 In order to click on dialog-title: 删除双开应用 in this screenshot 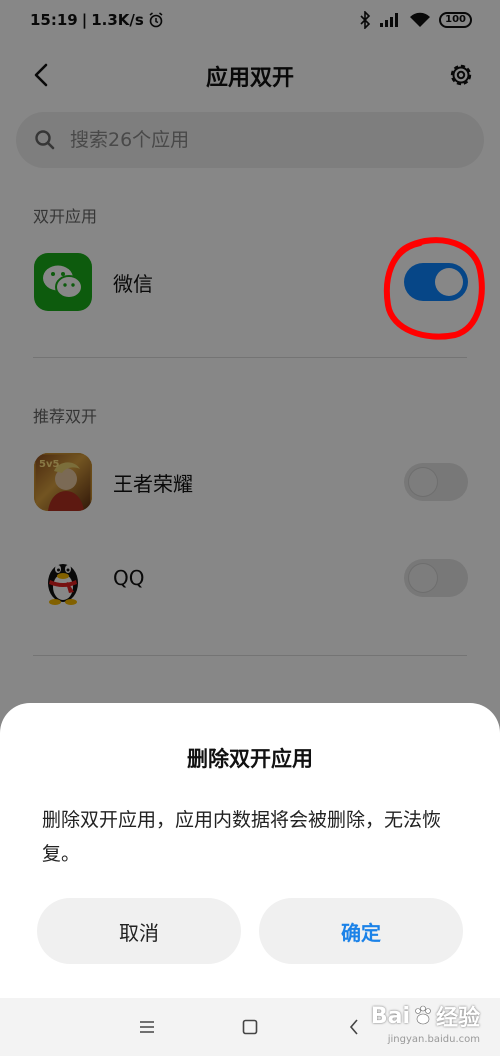, I will do `click(250, 759)`.